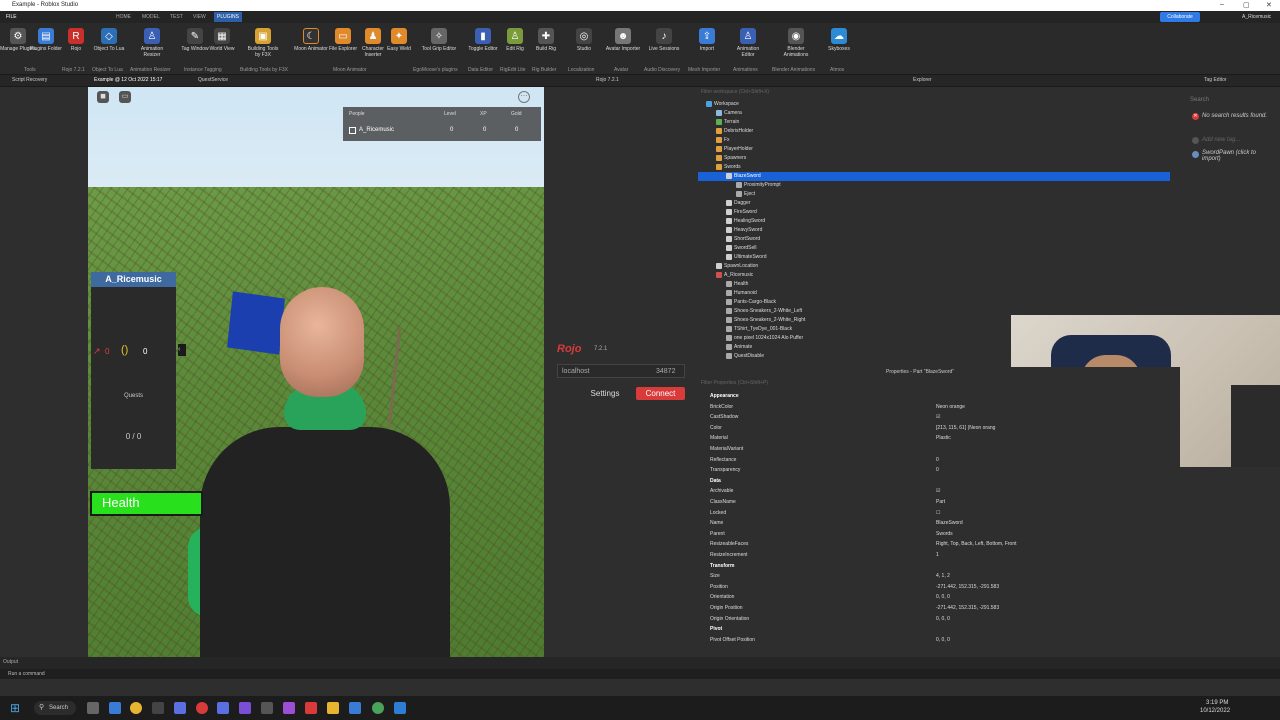 This screenshot has height=720, width=1280. Describe the element at coordinates (934, 555) in the screenshot. I see `property-row: ResizeIncrement 1` at that location.